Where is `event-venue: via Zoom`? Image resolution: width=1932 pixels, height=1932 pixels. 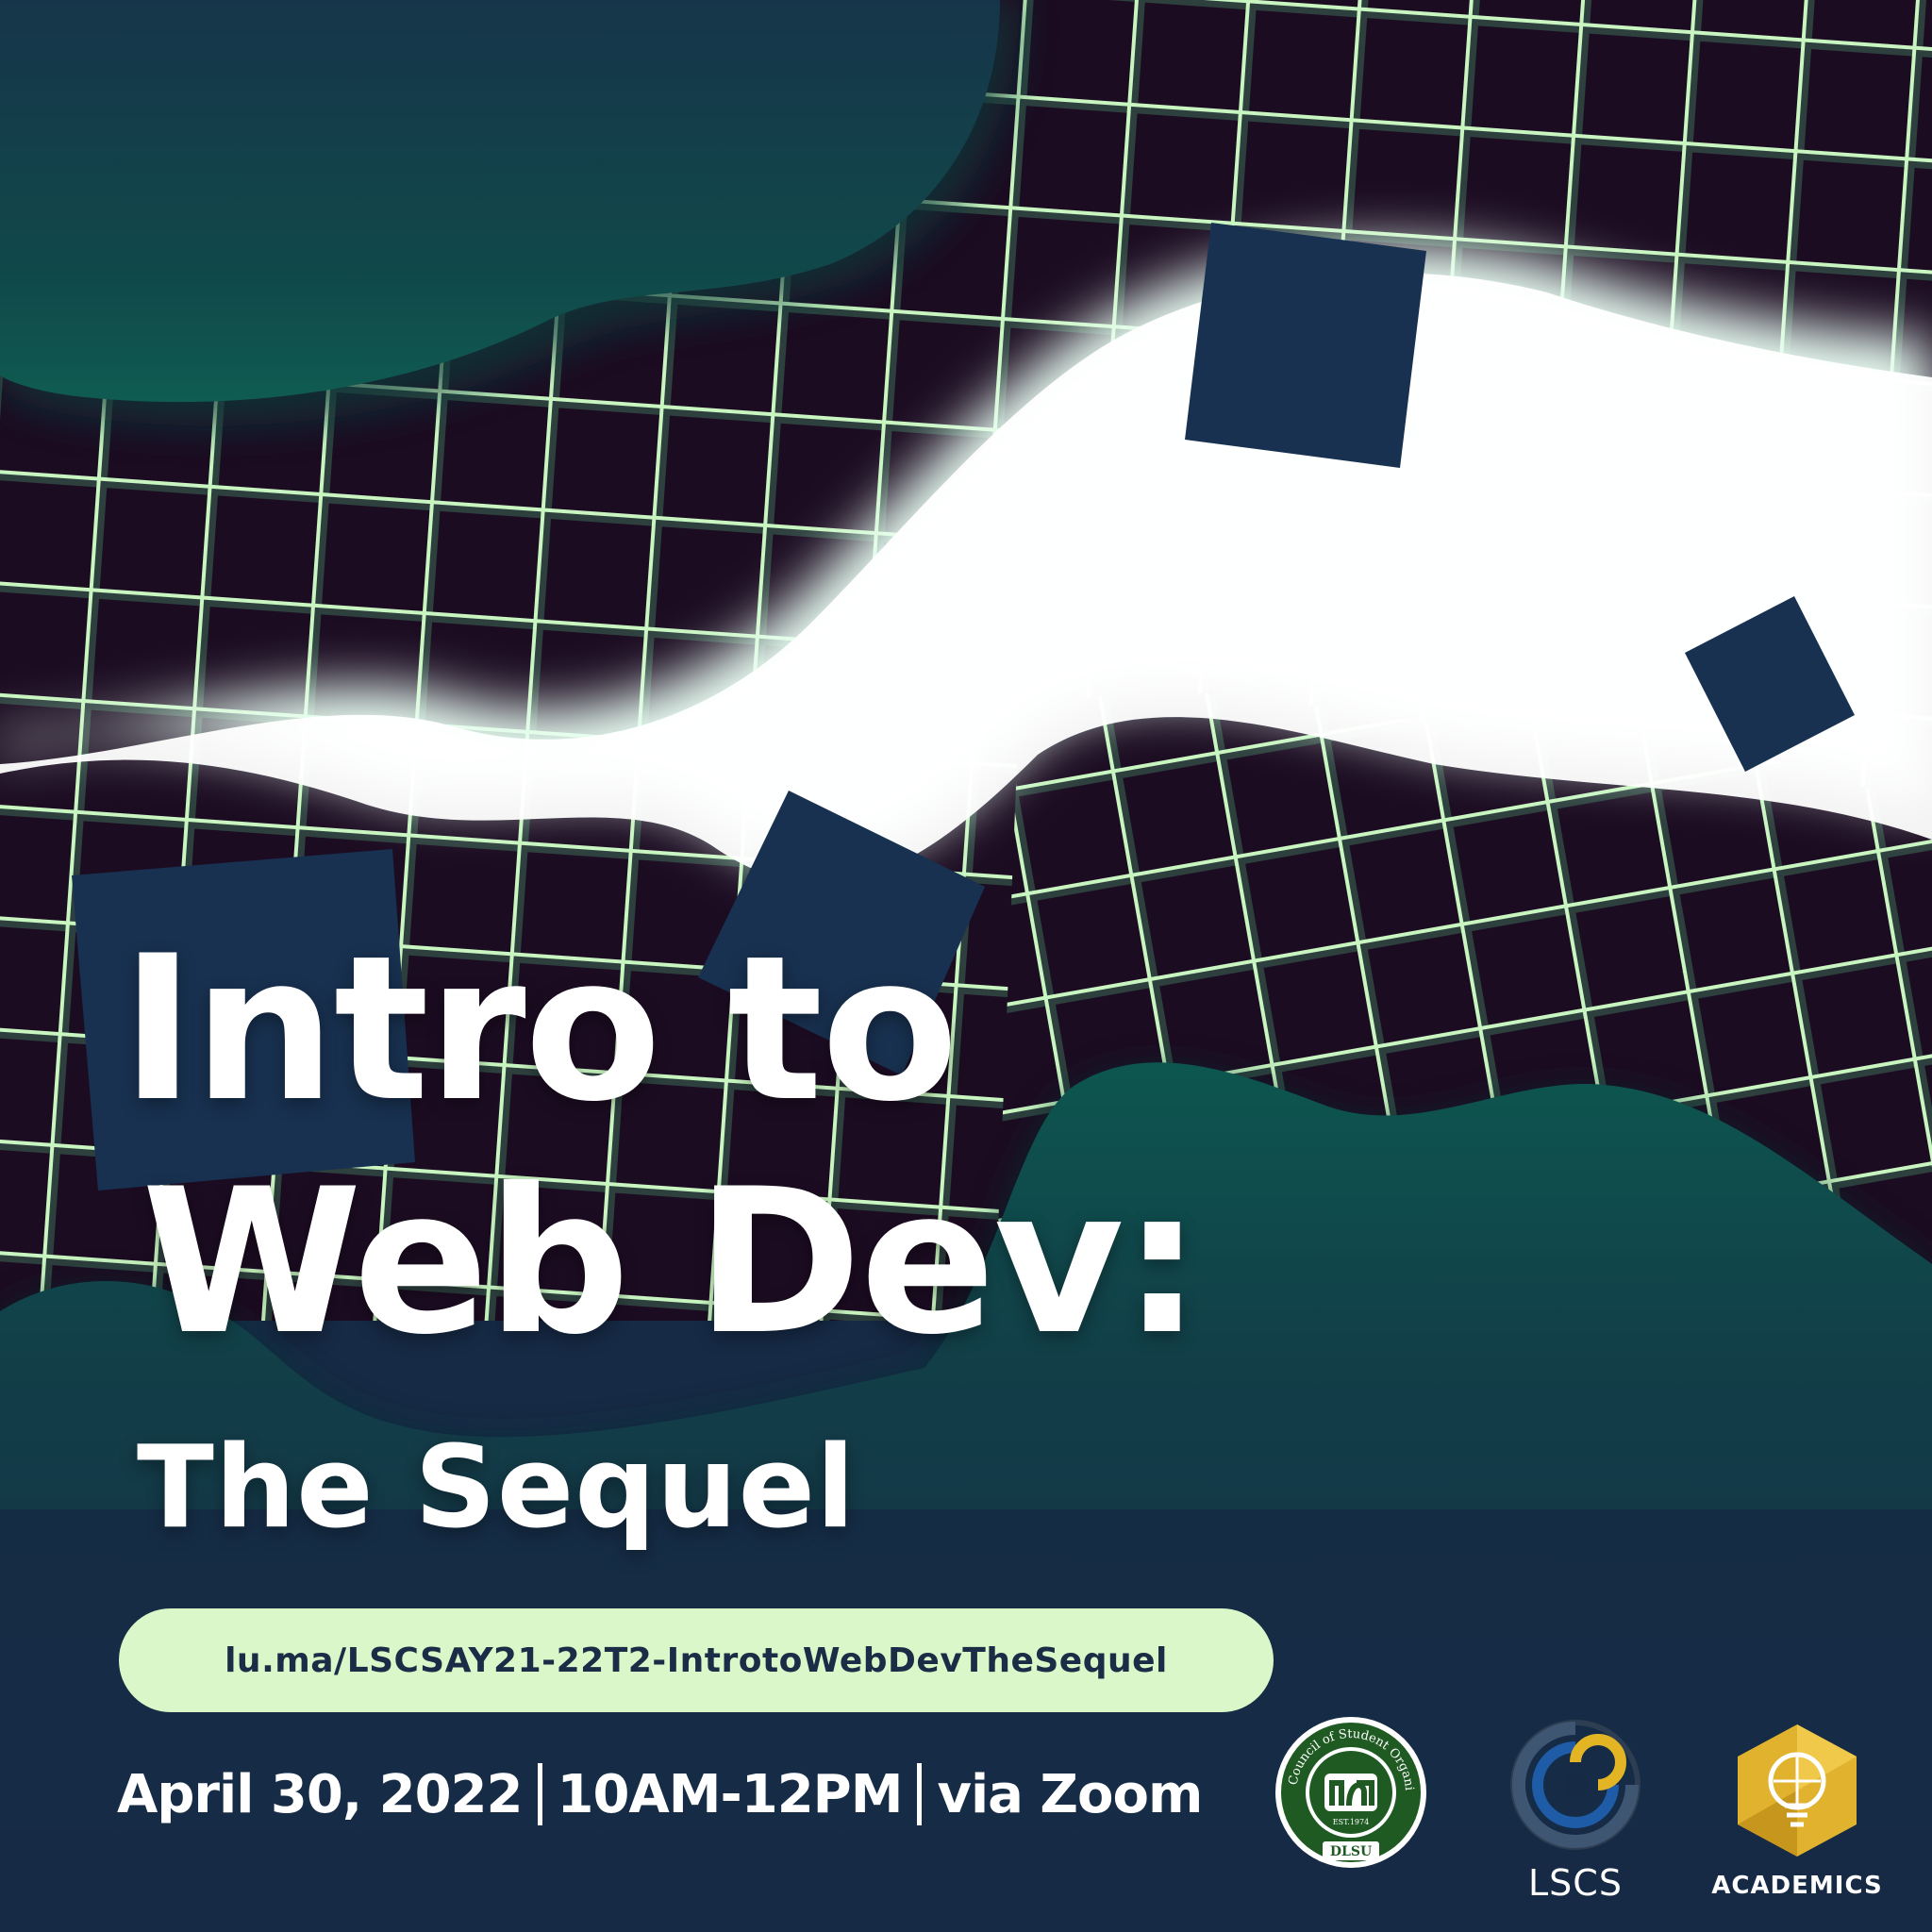
event-venue: via Zoom is located at coordinates (1070, 1794).